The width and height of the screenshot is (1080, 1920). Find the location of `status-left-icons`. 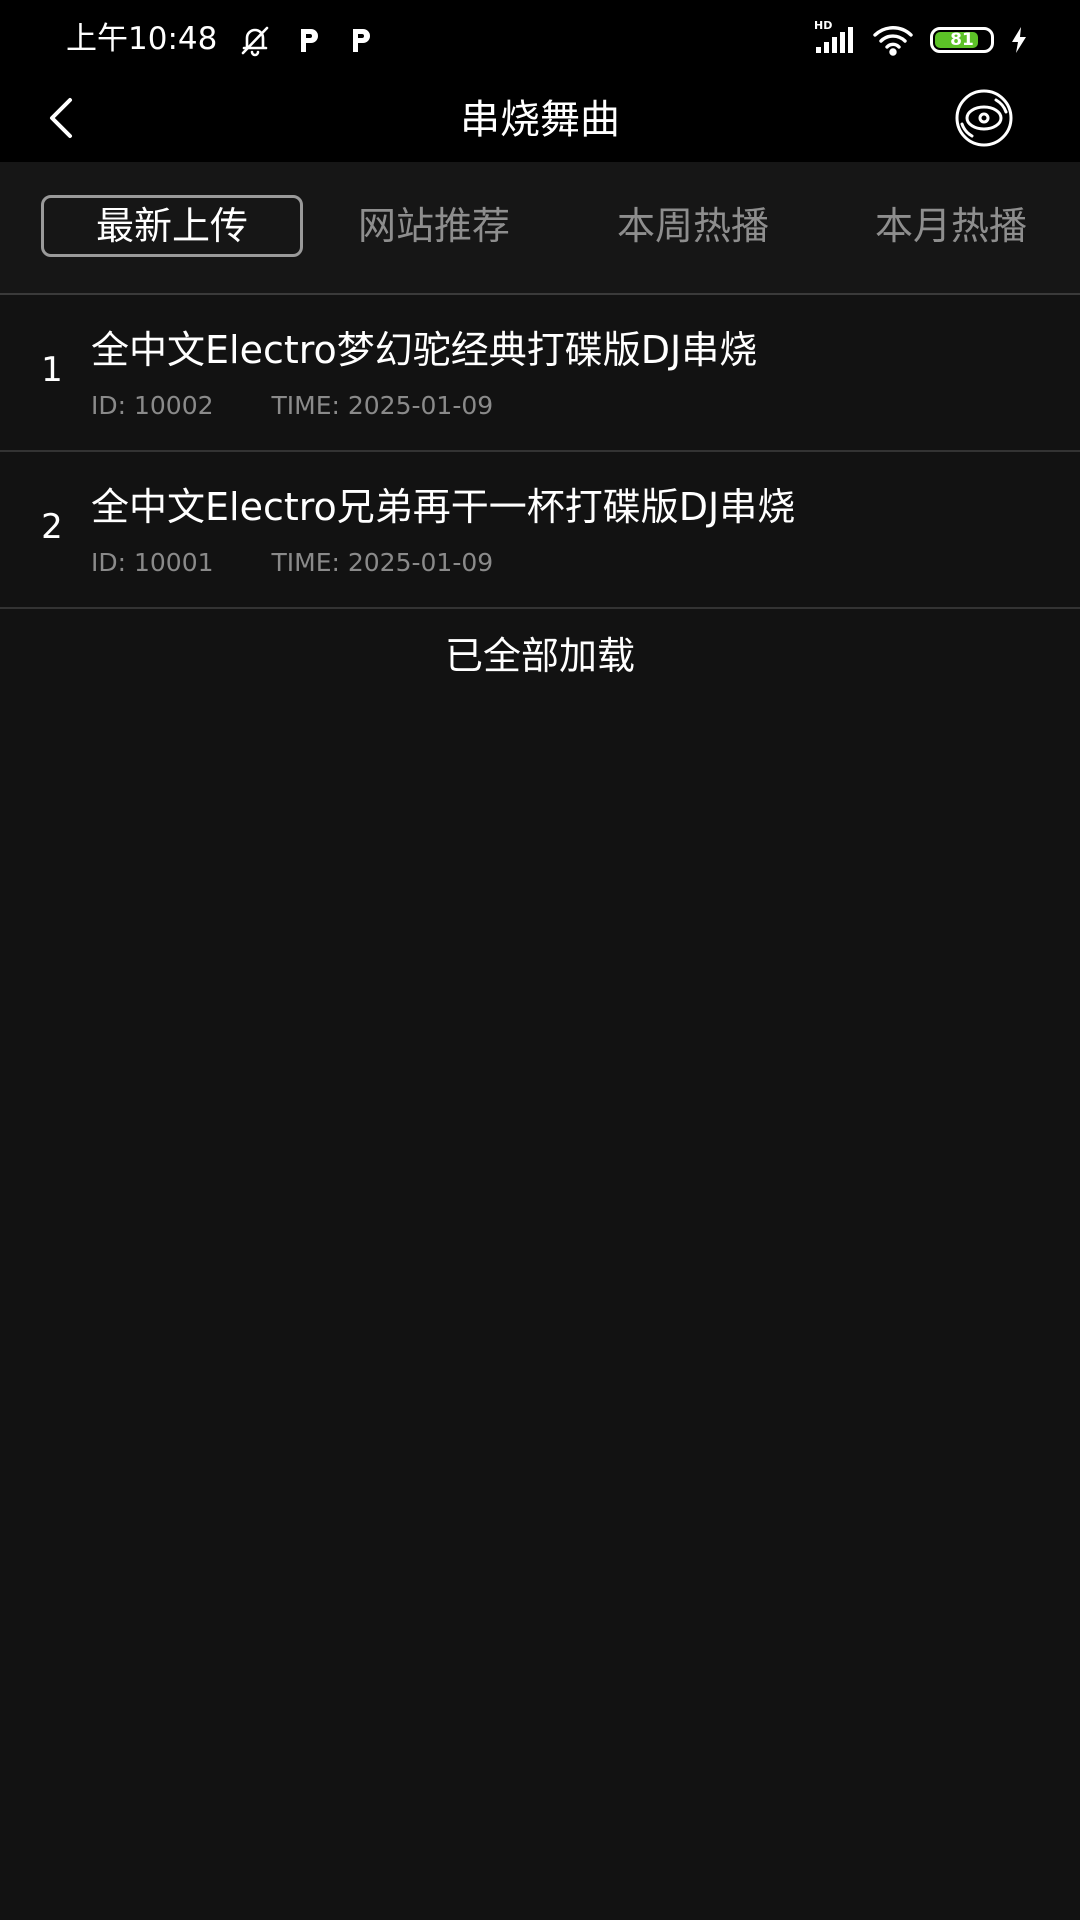

status-left-icons is located at coordinates (318, 40).